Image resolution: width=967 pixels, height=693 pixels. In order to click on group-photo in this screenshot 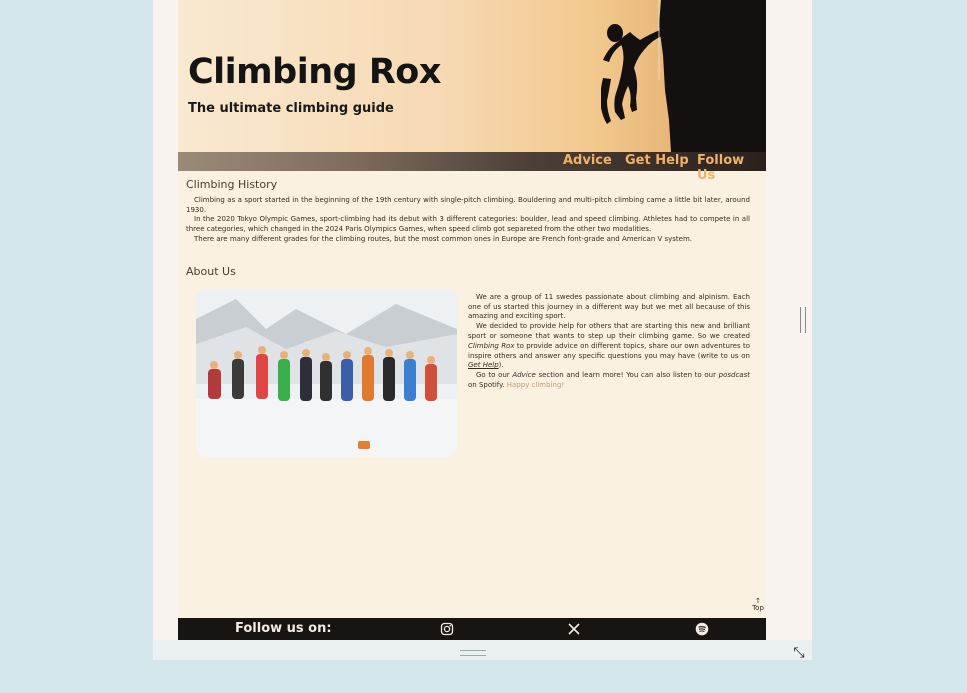, I will do `click(326, 372)`.